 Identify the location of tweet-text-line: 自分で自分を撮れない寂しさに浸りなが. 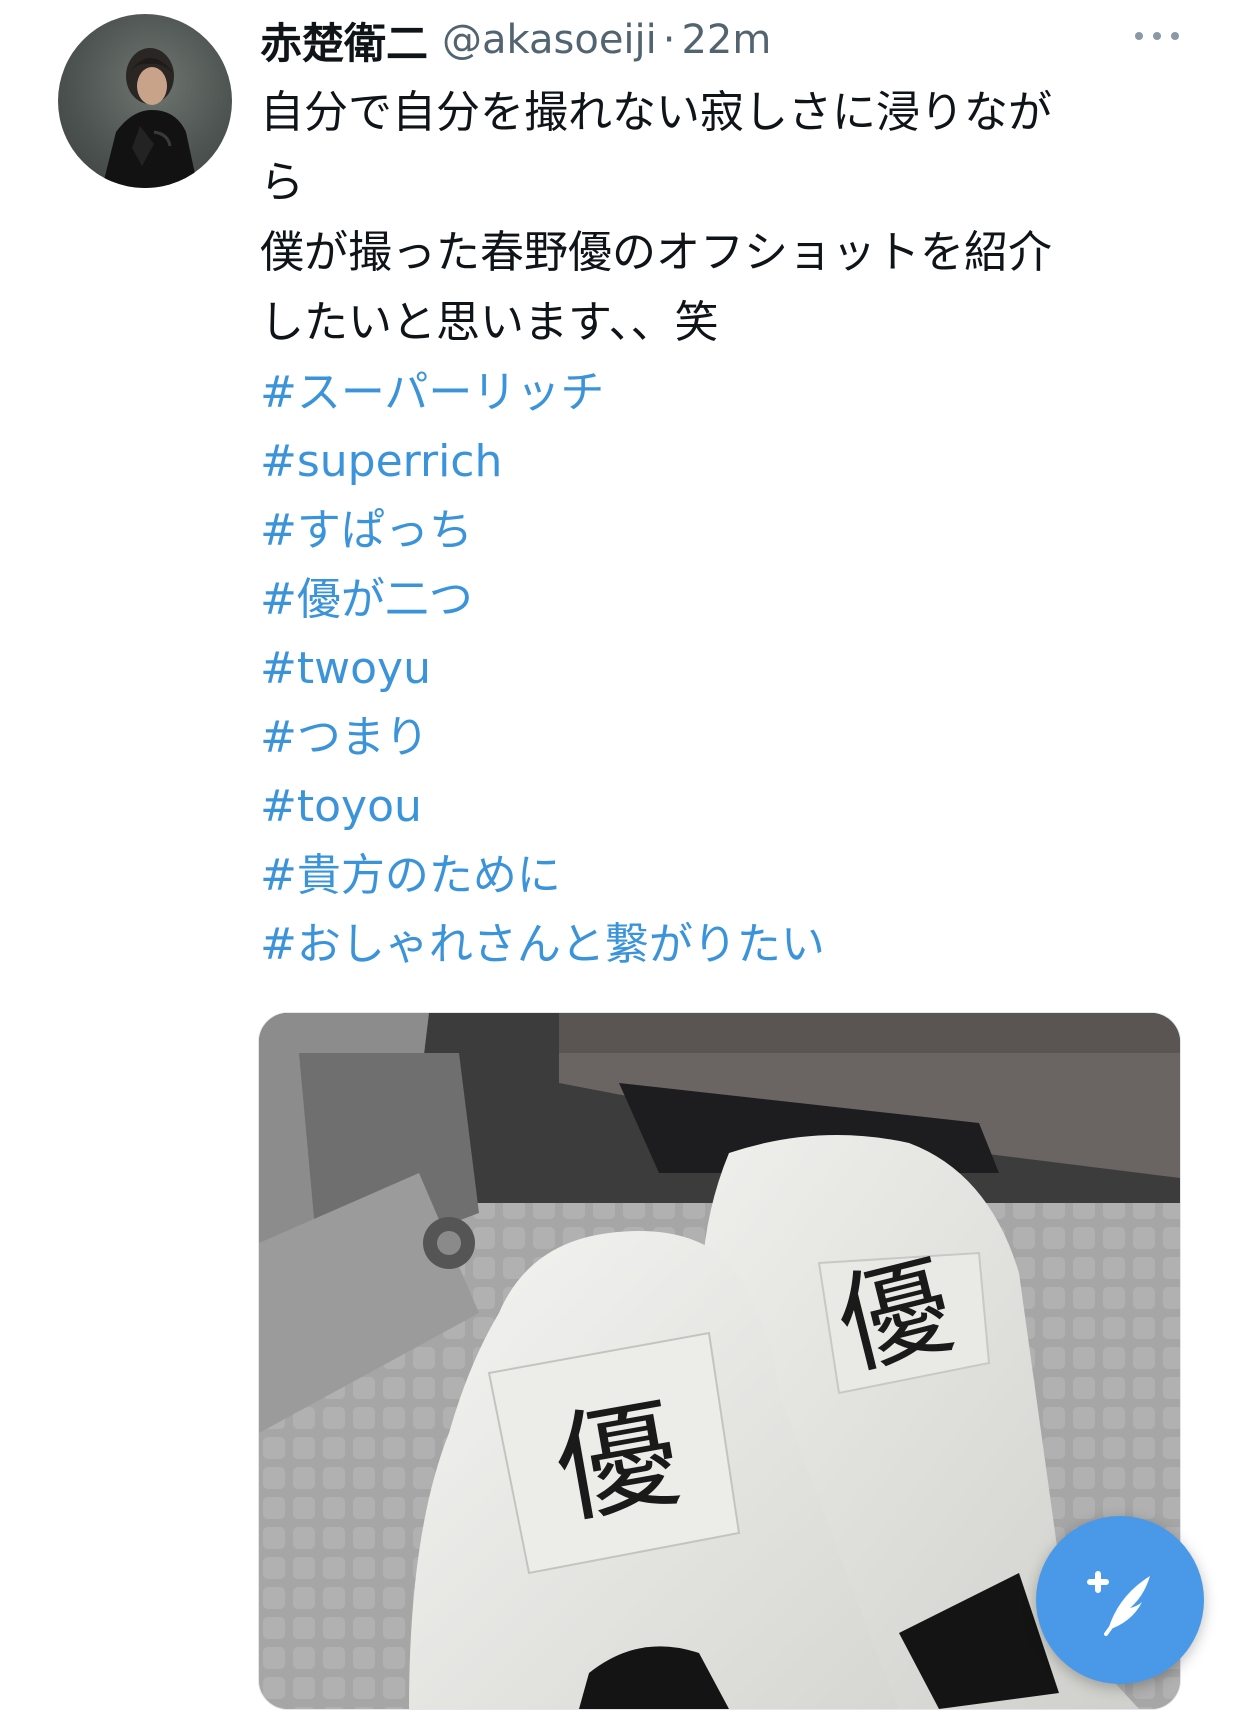
(656, 112).